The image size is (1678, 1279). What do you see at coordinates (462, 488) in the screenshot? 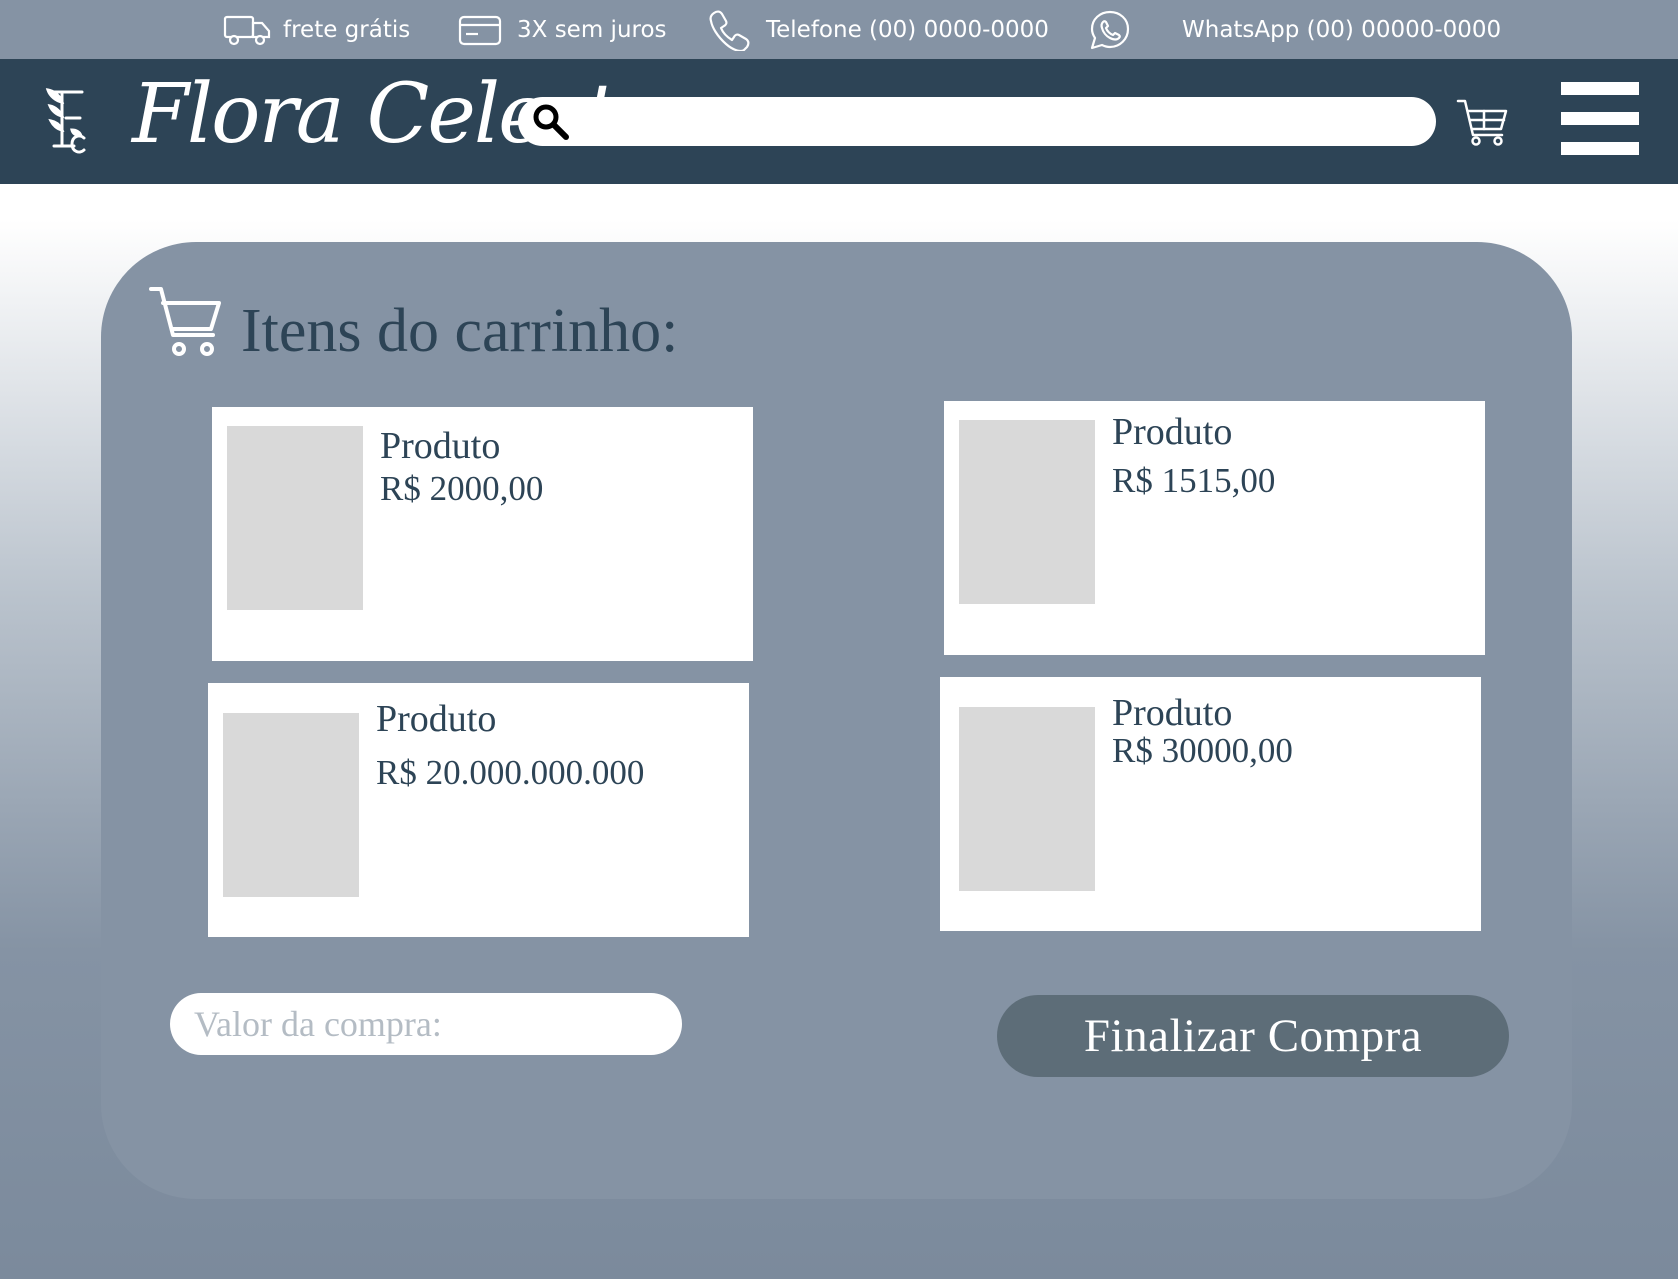
I see `product-price: R$ 2000,00` at bounding box center [462, 488].